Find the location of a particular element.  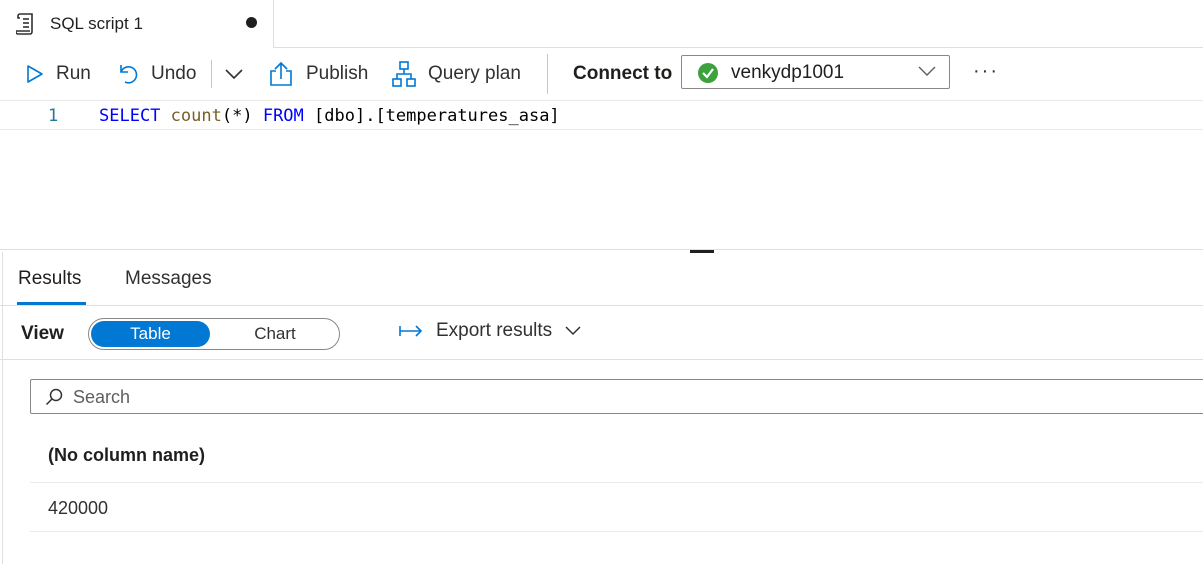

tab-title: SQL script 1 is located at coordinates (96, 23).